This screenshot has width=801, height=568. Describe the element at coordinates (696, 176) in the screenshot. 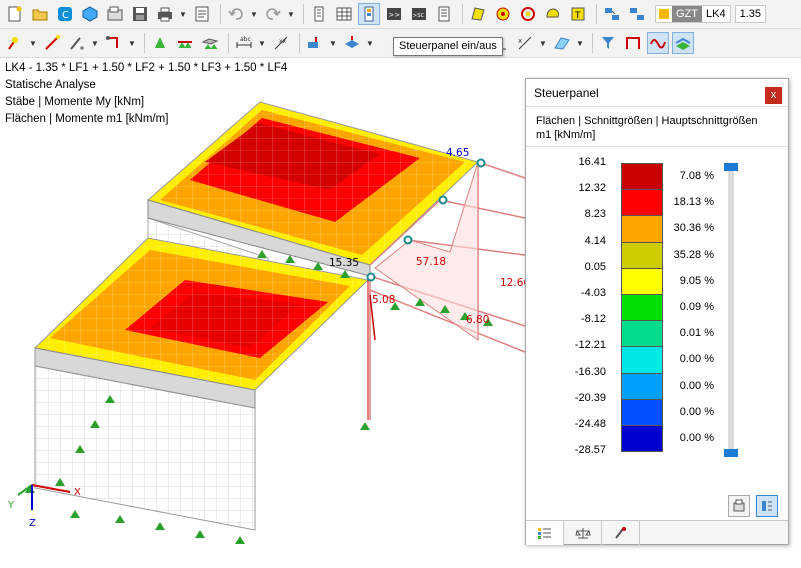

I see `legend-percent: 7.08 %` at that location.